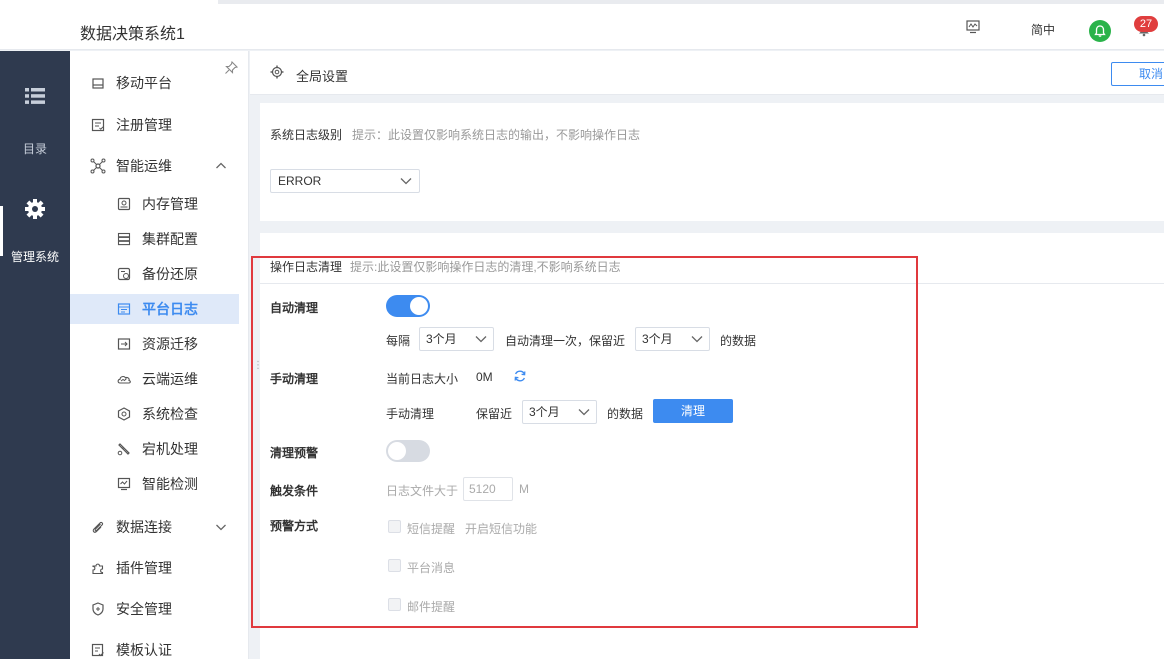 This screenshot has width=1164, height=659. Describe the element at coordinates (394, 565) in the screenshot. I see `platform-msg-checkbox` at that location.